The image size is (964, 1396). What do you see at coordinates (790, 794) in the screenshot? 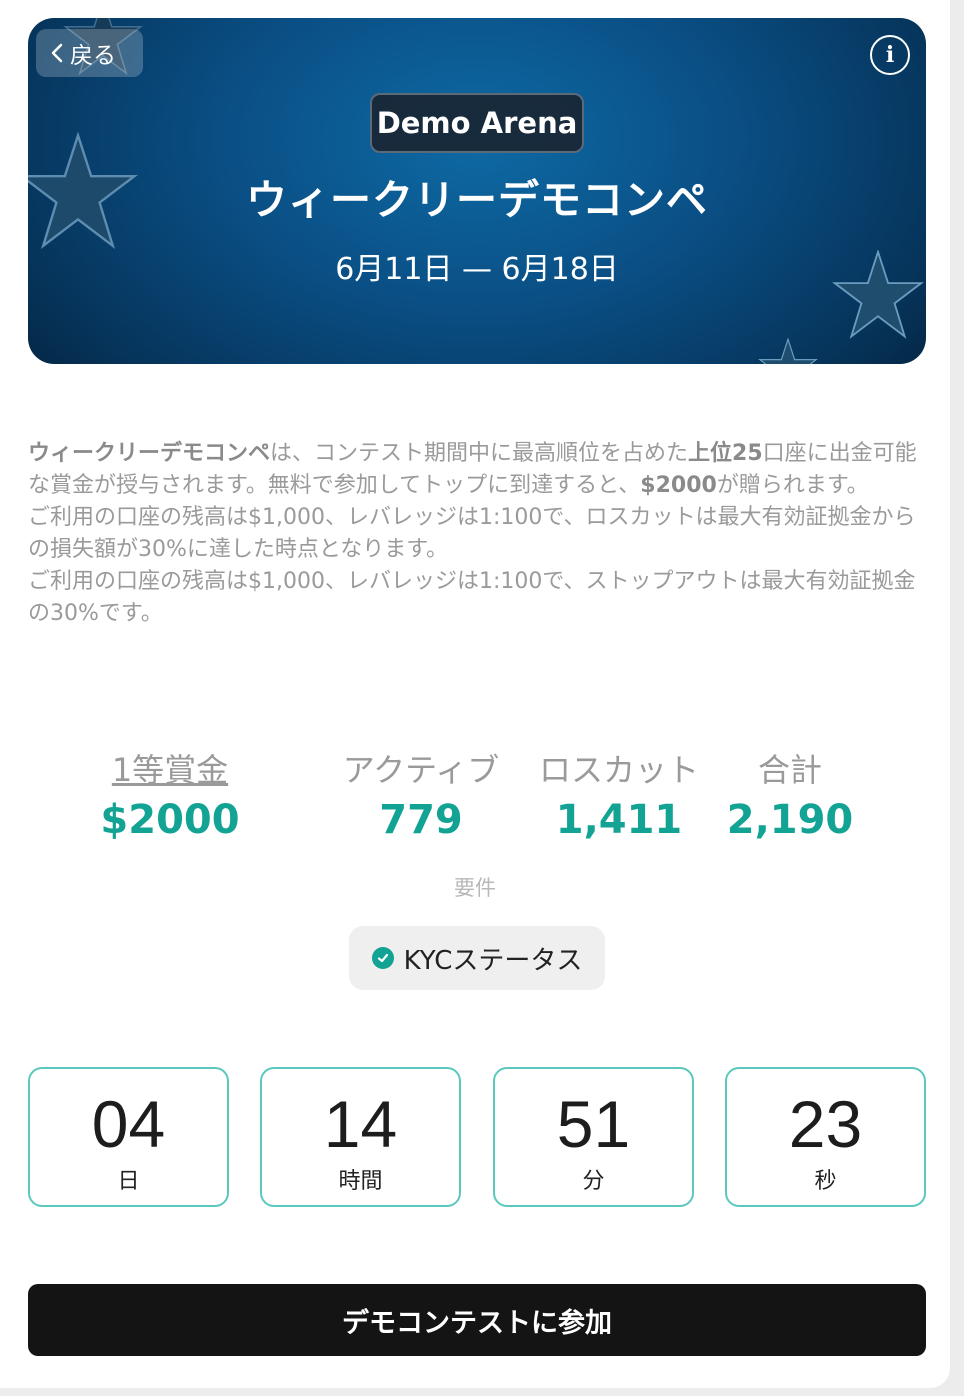
I see `stat-total: 合計 2,190` at bounding box center [790, 794].